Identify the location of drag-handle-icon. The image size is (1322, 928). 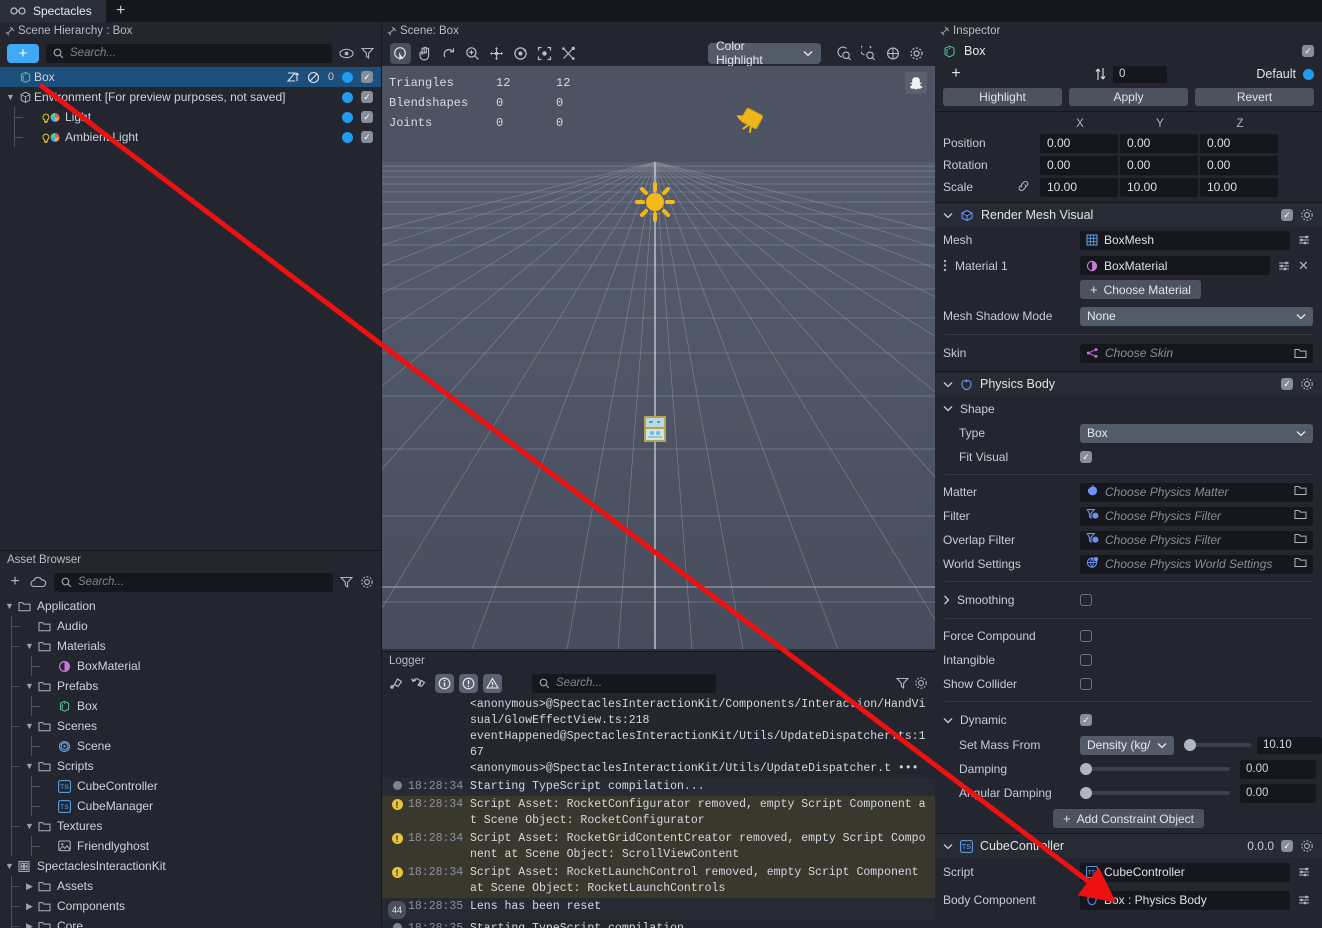
(945, 265).